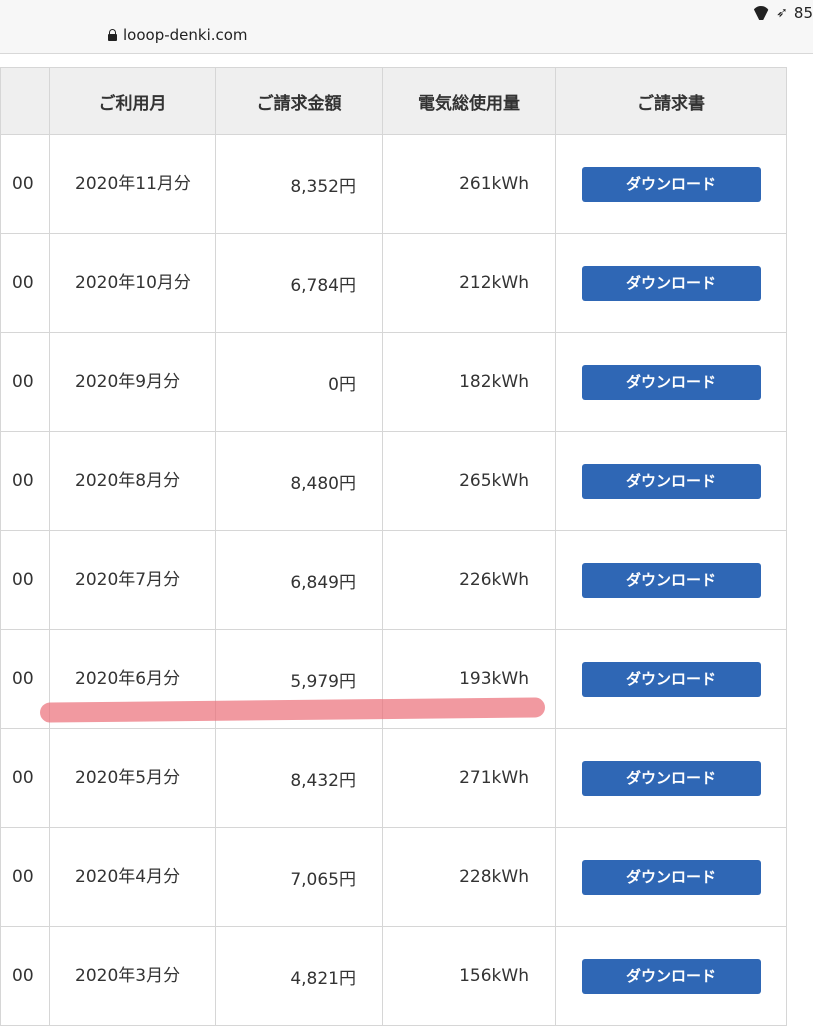 Image resolution: width=813 pixels, height=1026 pixels. What do you see at coordinates (299, 382) in the screenshot?
I see `amount-cell: 0円` at bounding box center [299, 382].